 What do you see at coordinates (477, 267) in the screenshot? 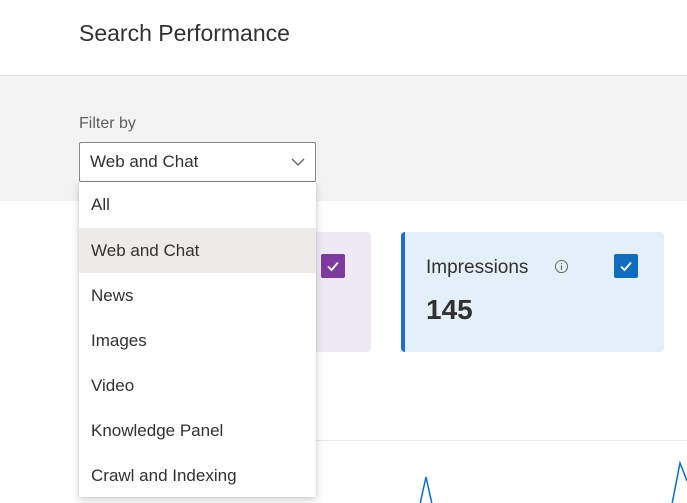
I see `impressions-title: Impressions` at bounding box center [477, 267].